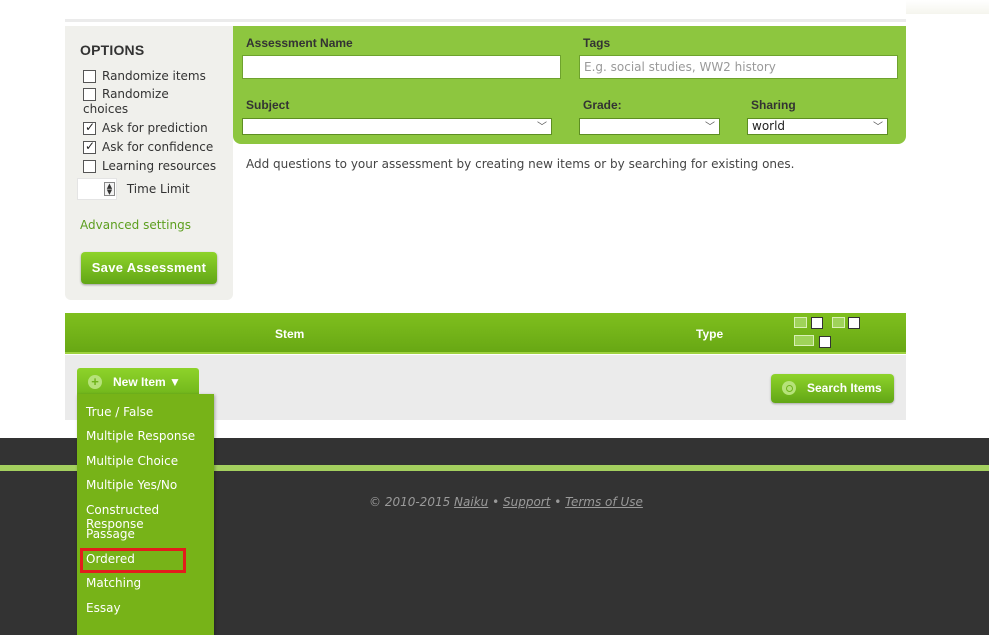 This screenshot has width=989, height=635. I want to click on subject-select: ﹀, so click(397, 126).